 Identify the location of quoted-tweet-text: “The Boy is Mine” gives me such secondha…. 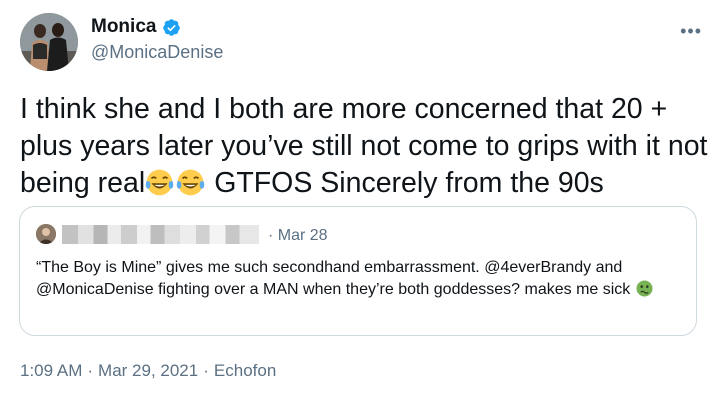
(360, 279).